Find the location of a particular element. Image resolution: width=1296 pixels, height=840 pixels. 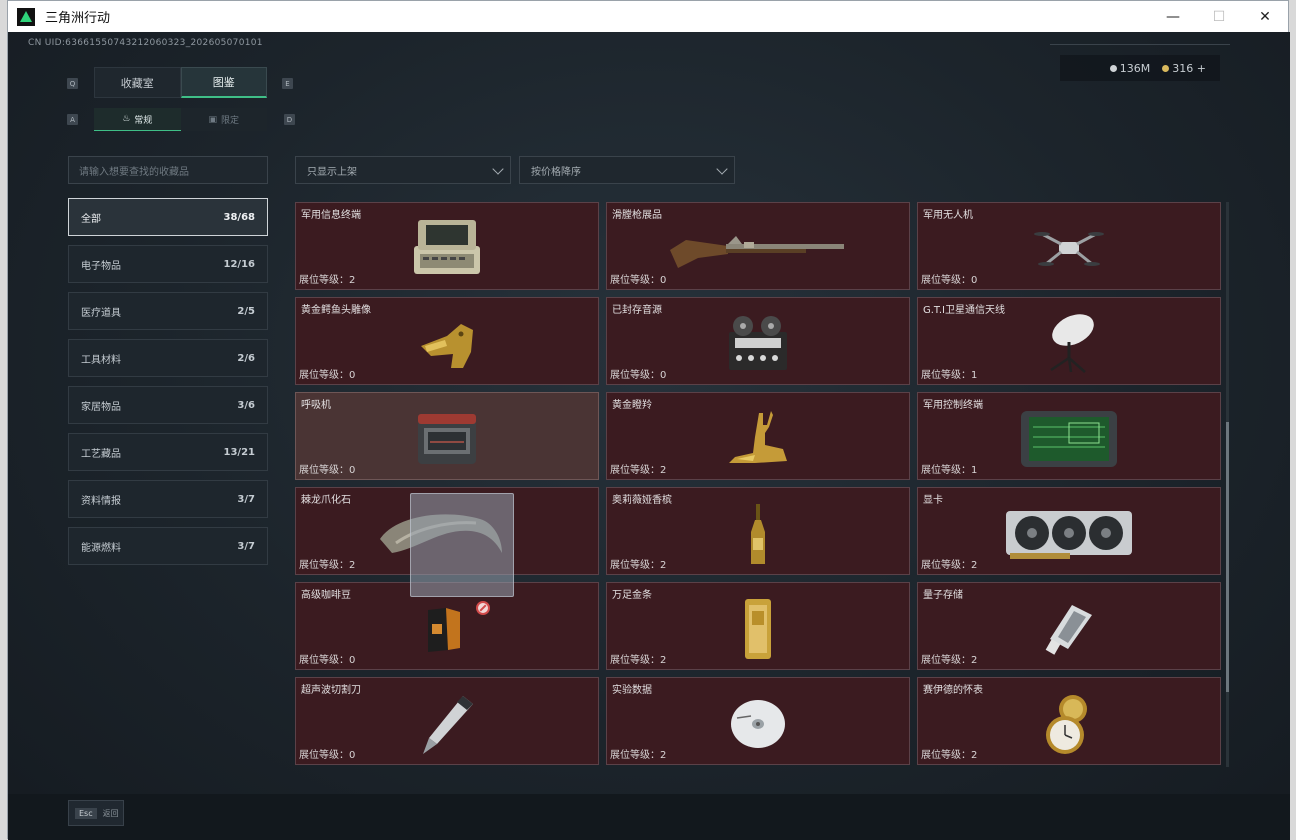

silver-amount: 136M is located at coordinates (1135, 68).